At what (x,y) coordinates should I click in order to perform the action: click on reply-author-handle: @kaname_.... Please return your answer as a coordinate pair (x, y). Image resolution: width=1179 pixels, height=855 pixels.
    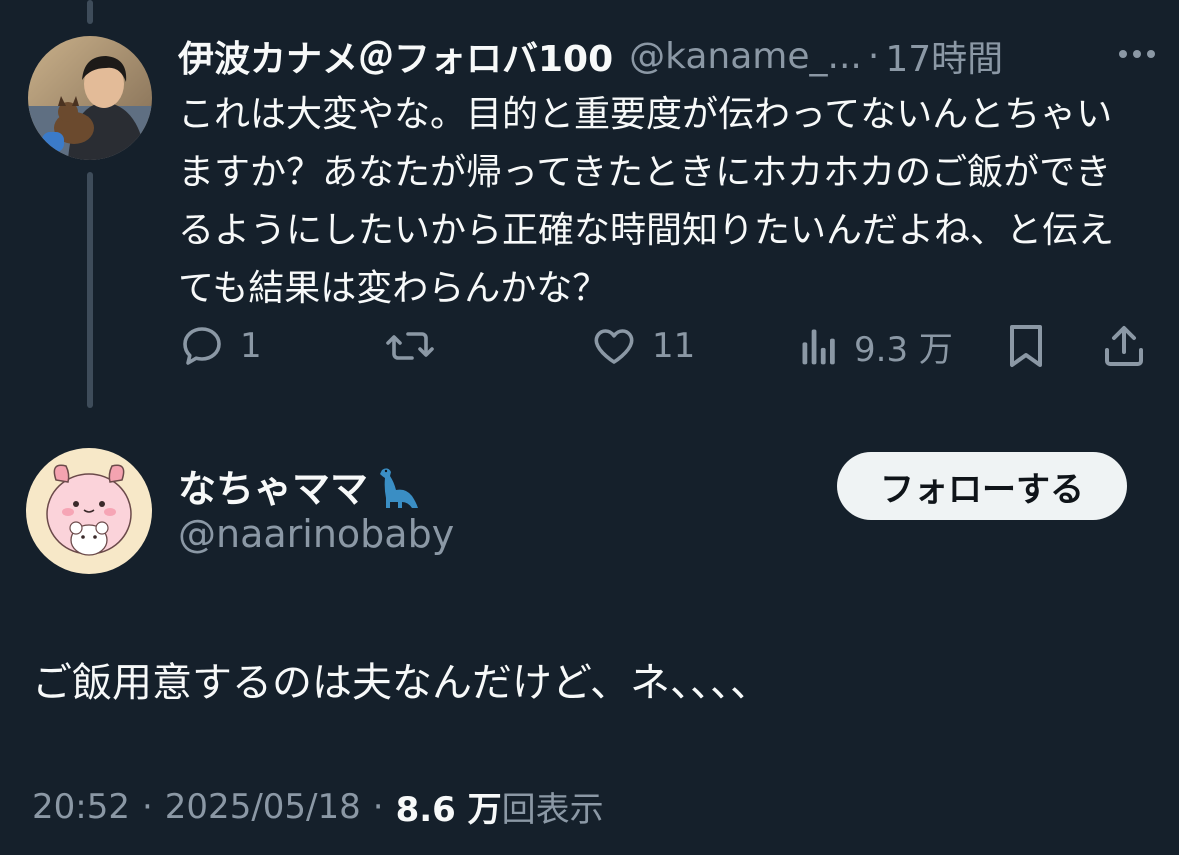
    Looking at the image, I should click on (745, 56).